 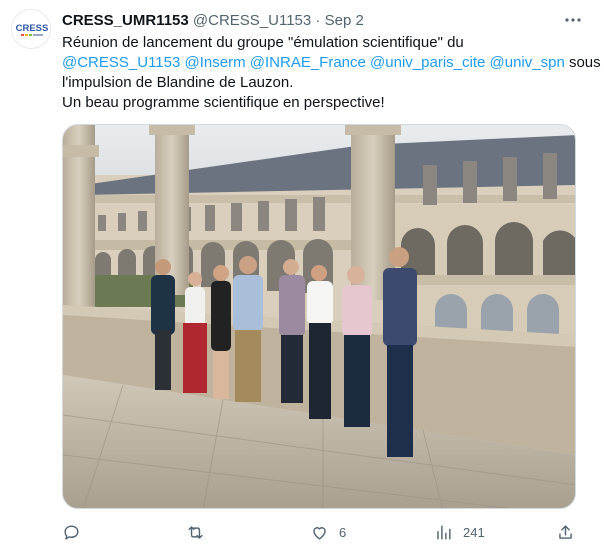 I want to click on like-button: 6, so click(x=328, y=532).